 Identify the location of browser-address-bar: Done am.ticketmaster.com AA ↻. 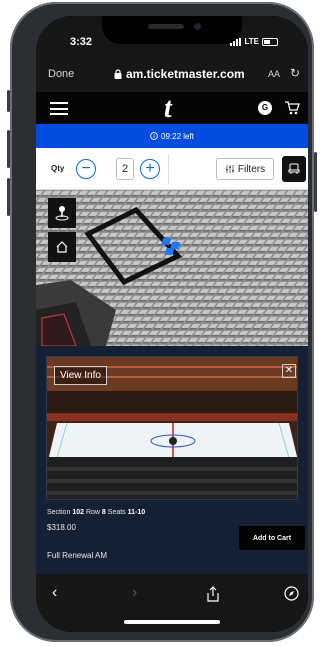
(172, 76).